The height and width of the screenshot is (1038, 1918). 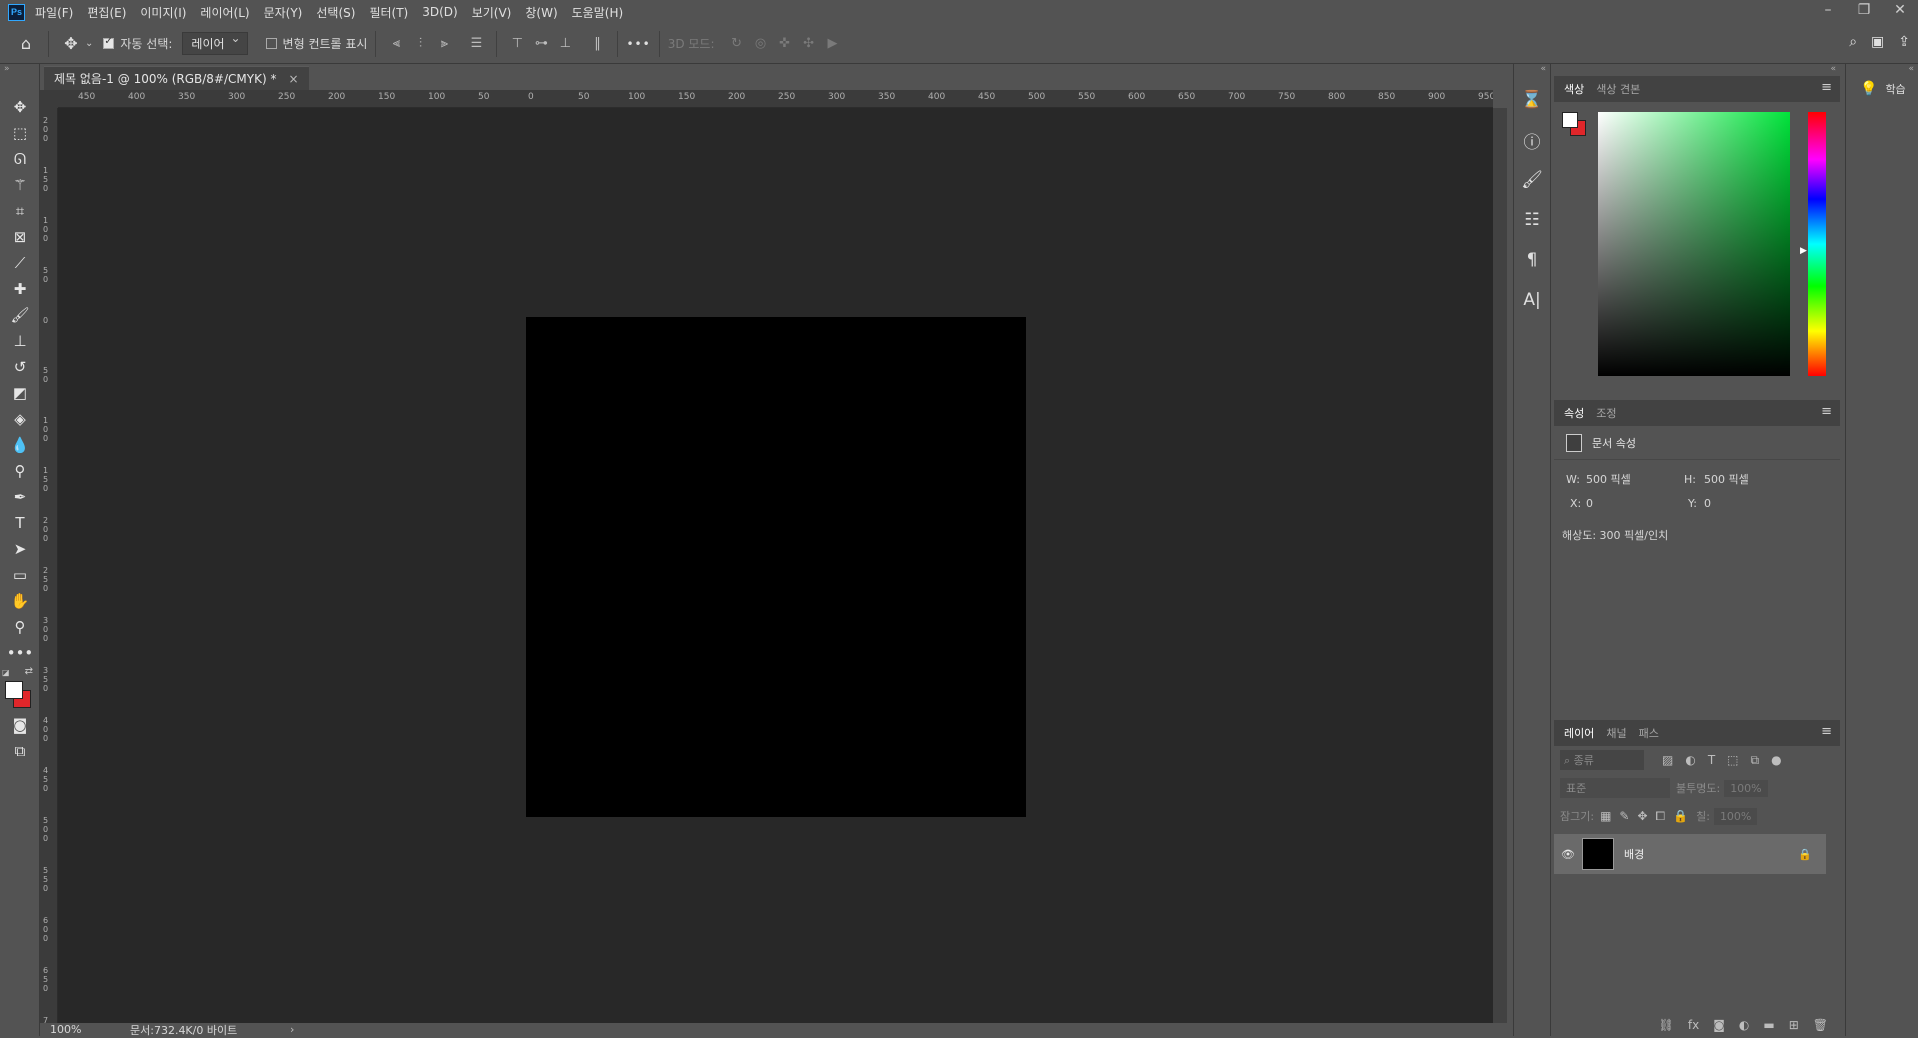 What do you see at coordinates (1653, 733) in the screenshot?
I see `tab-paths: 패스` at bounding box center [1653, 733].